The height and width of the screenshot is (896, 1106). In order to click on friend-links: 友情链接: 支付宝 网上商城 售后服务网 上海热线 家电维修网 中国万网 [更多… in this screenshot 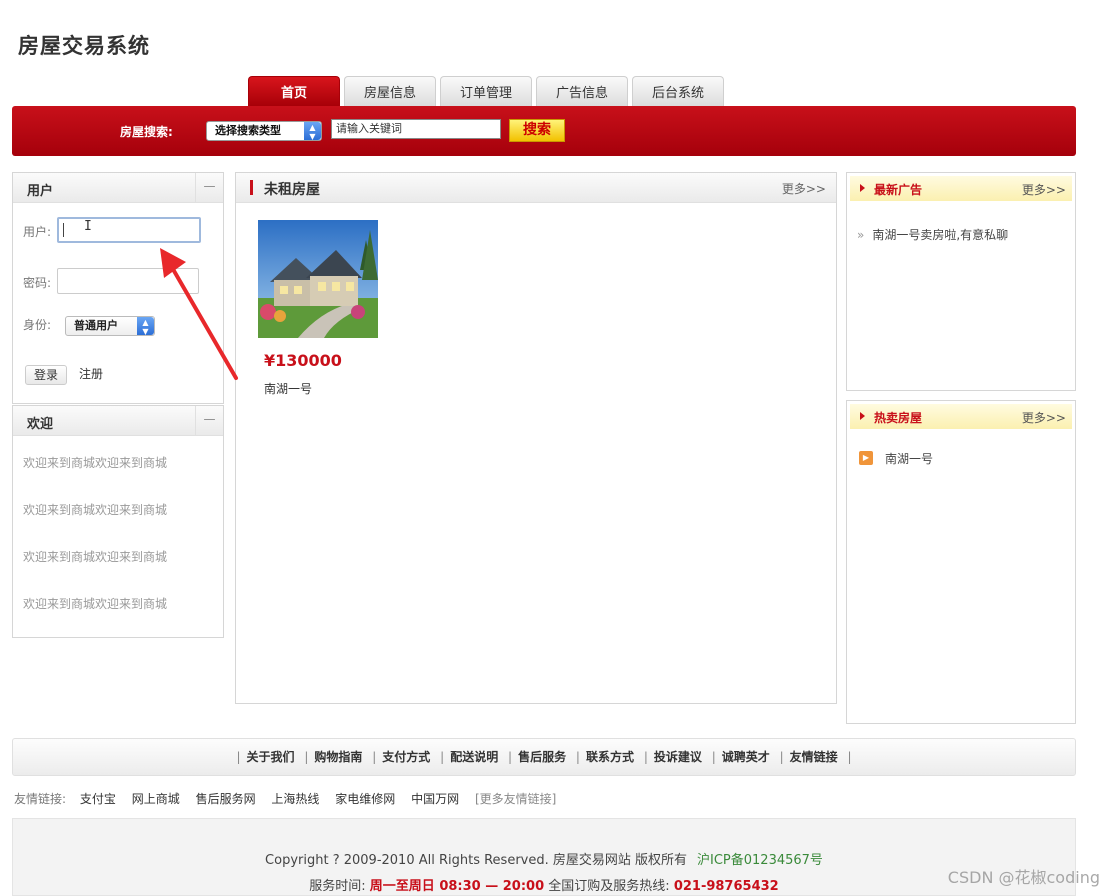, I will do `click(285, 798)`.